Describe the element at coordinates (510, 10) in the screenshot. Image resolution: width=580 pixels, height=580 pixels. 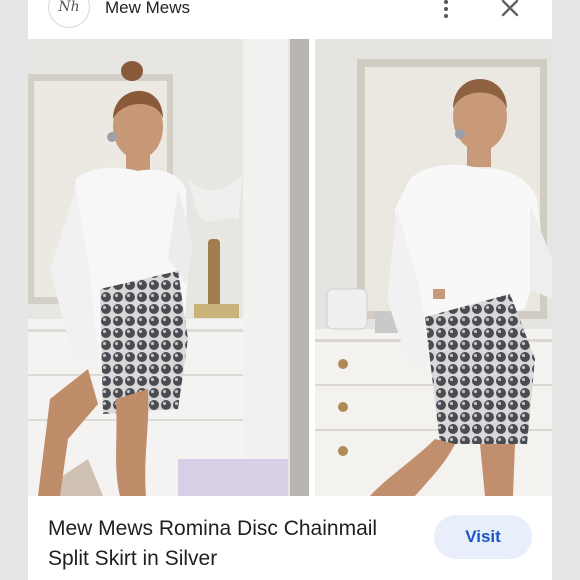
I see `close-icon` at that location.